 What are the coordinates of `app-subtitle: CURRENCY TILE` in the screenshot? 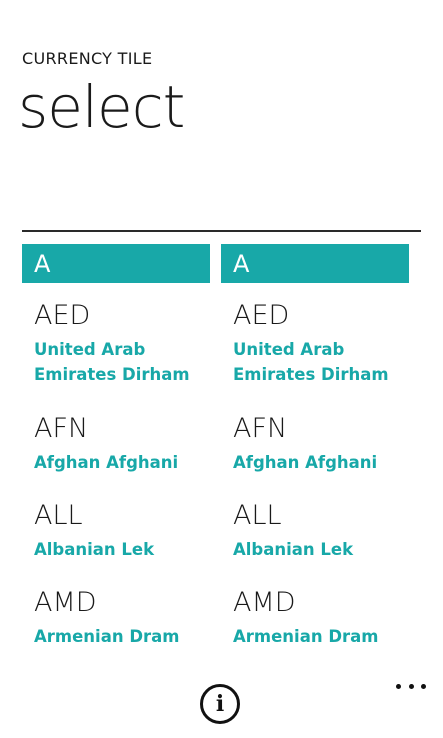 It's located at (87, 58).